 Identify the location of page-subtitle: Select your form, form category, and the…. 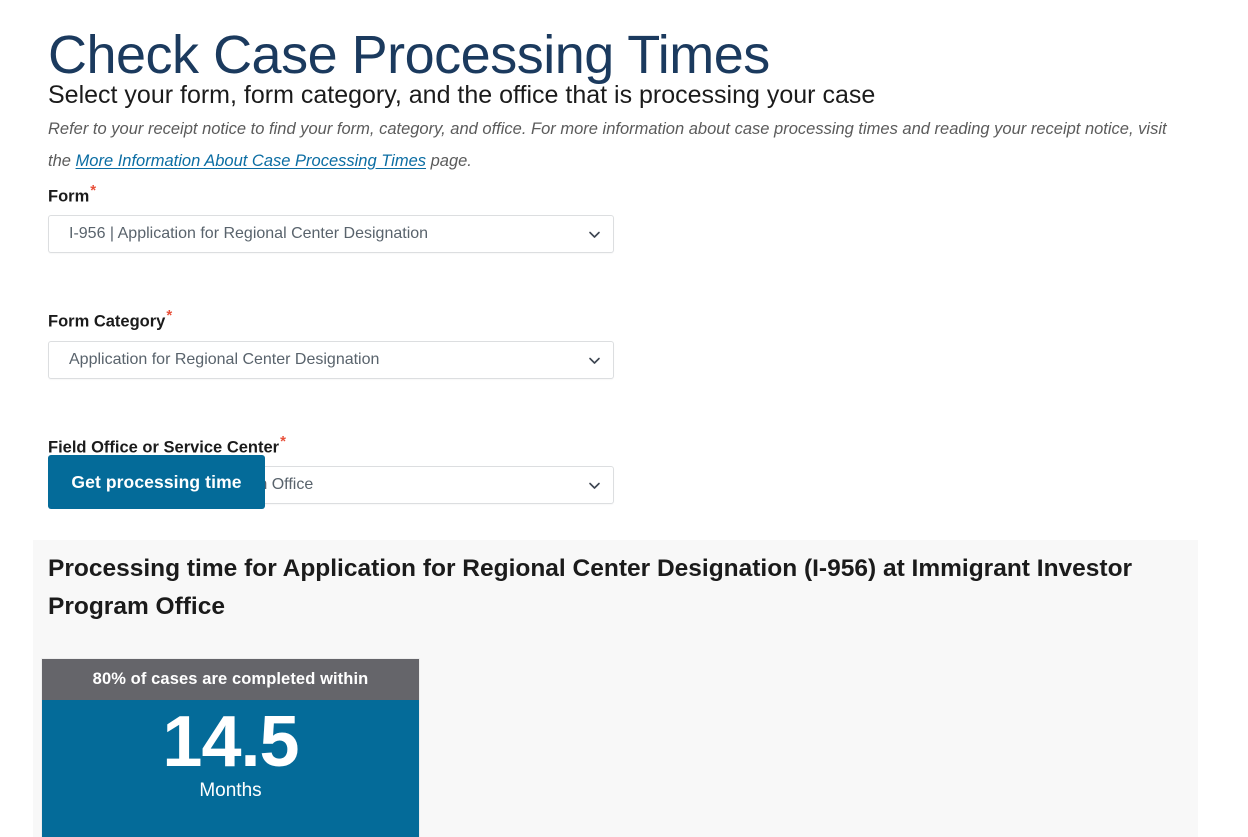
(462, 94).